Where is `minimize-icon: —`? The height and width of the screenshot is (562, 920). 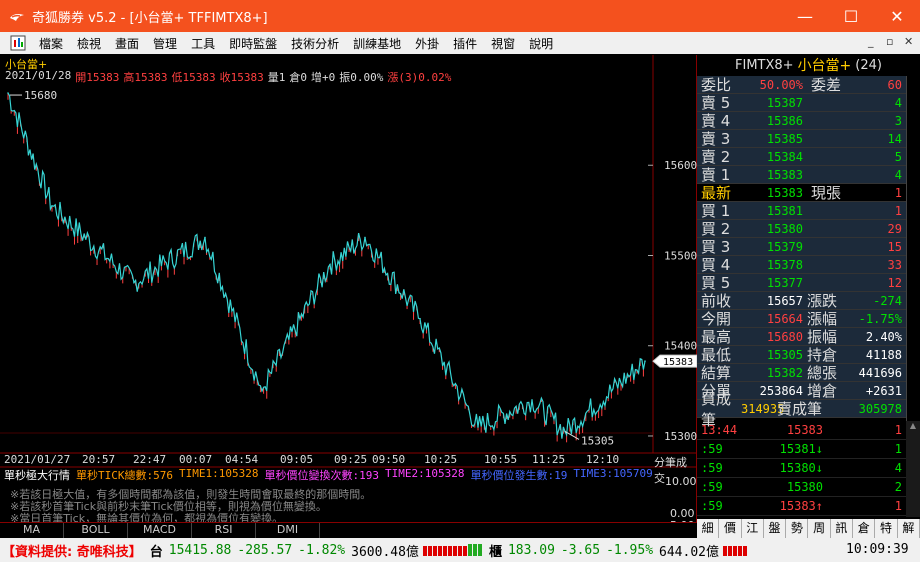
minimize-icon: — is located at coordinates (805, 16).